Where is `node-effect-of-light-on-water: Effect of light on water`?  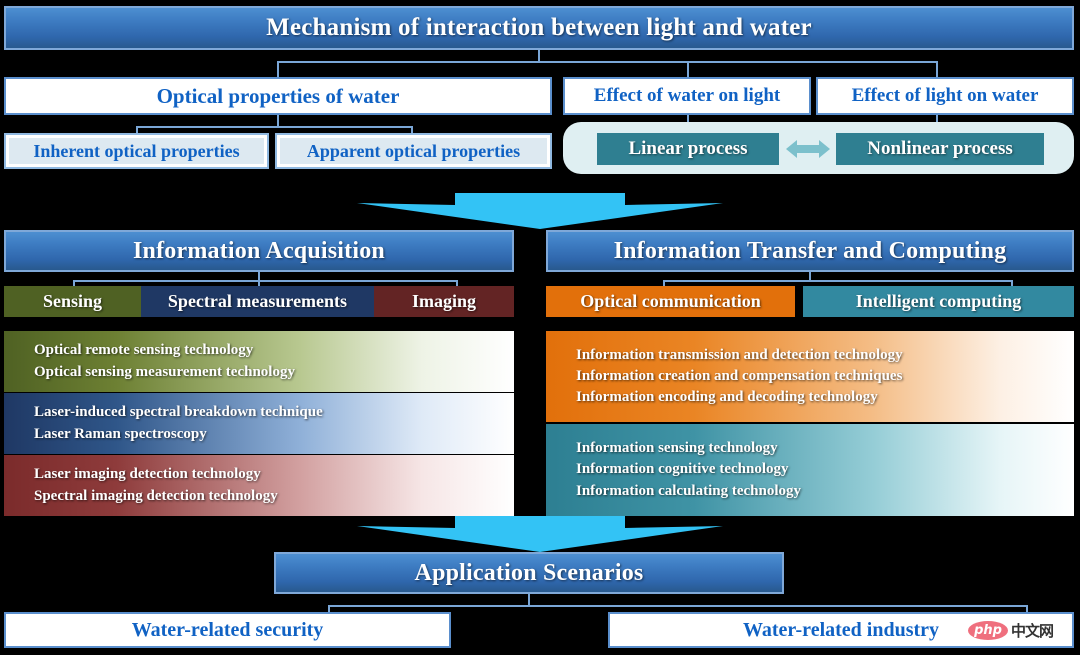
node-effect-of-light-on-water: Effect of light on water is located at coordinates (945, 96).